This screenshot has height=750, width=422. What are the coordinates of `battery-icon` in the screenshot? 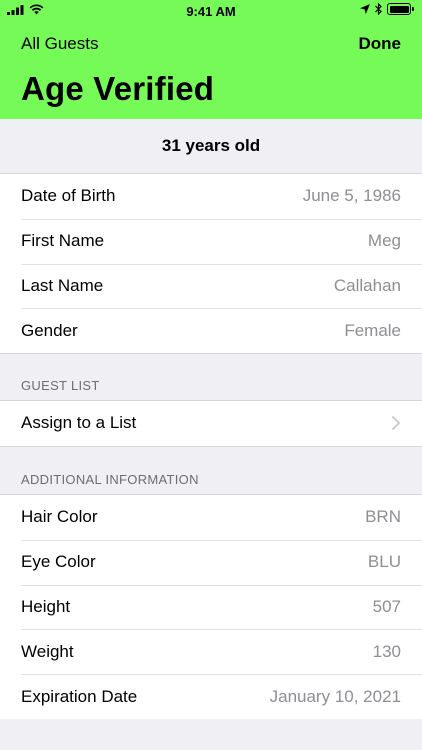 It's located at (400, 9).